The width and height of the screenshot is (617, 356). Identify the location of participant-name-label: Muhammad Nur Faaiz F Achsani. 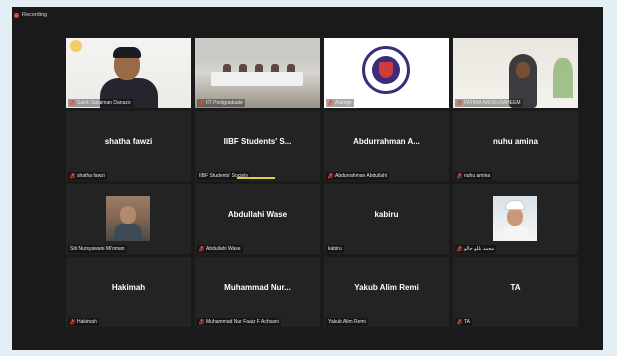
(239, 322).